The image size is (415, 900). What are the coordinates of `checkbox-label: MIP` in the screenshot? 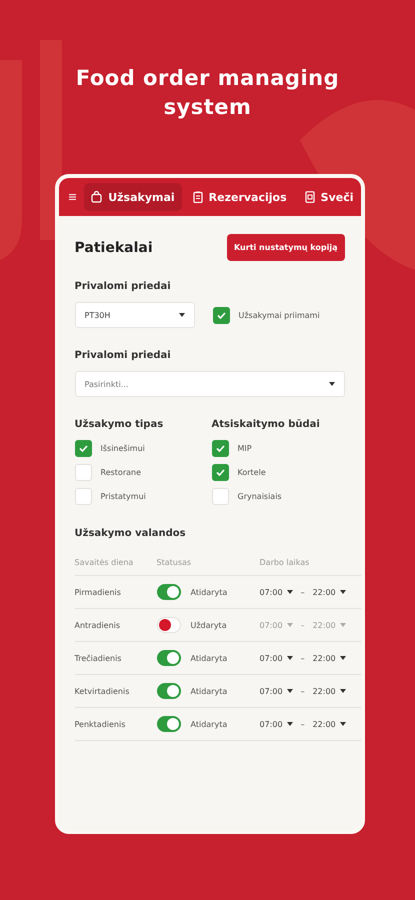 It's located at (245, 448).